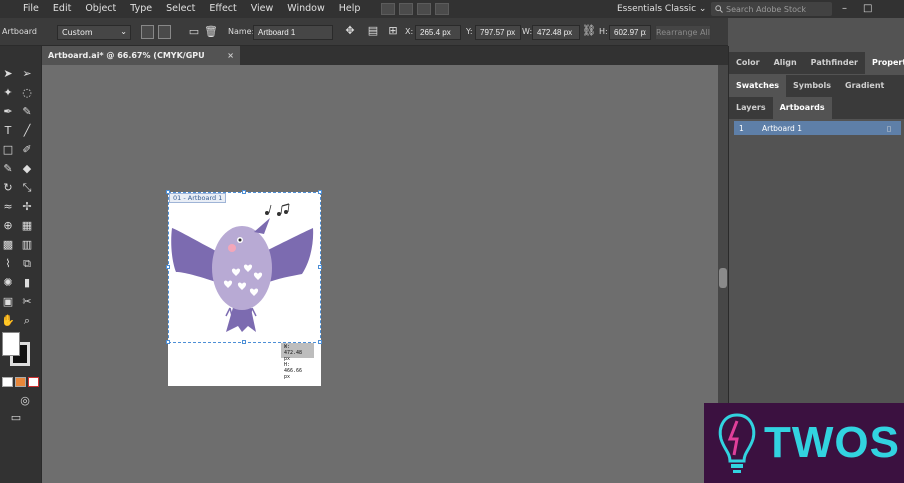 The image size is (904, 483). I want to click on curvature-tool-icon: ✎, so click(27, 112).